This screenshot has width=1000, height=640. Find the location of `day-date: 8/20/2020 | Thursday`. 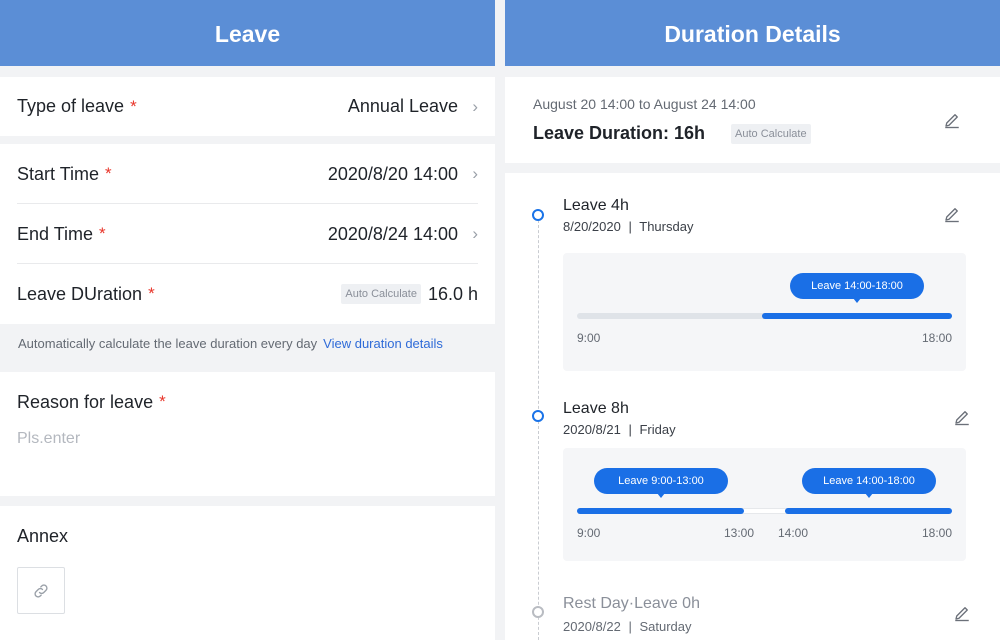

day-date: 8/20/2020 | Thursday is located at coordinates (628, 226).